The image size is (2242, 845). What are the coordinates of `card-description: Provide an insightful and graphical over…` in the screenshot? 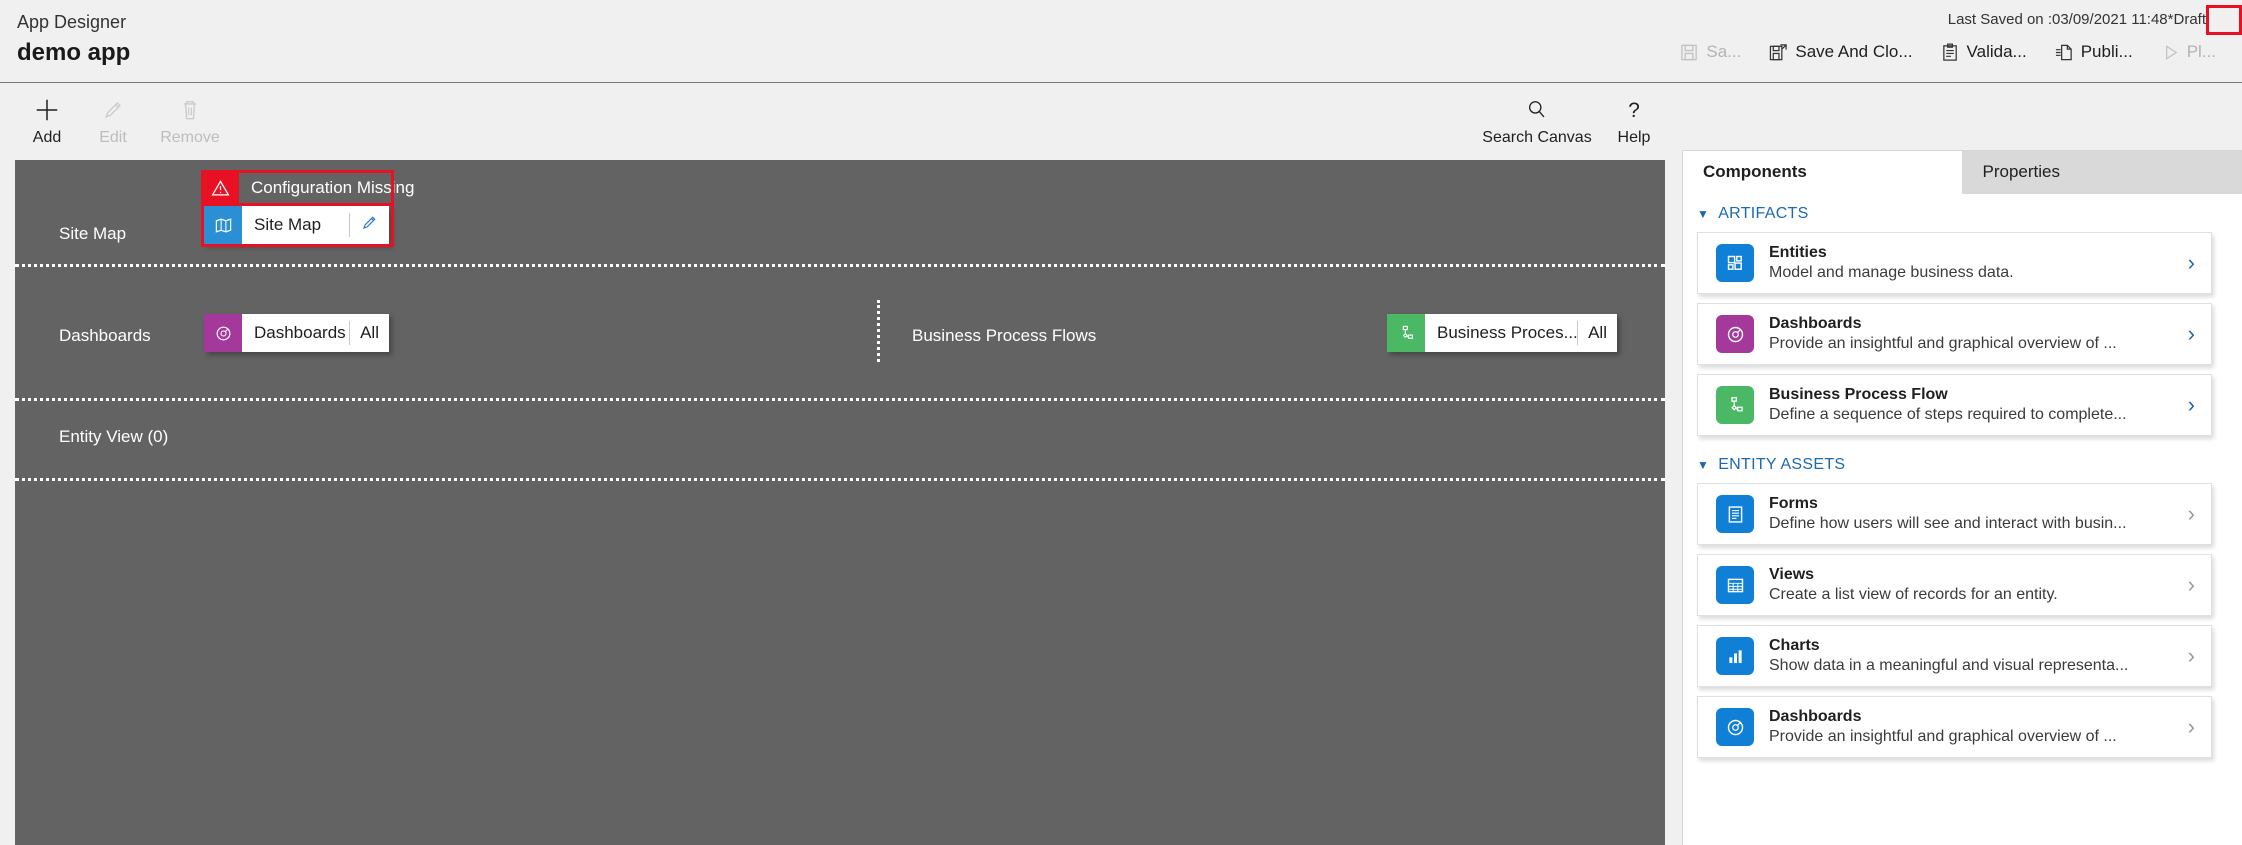 It's located at (1943, 343).